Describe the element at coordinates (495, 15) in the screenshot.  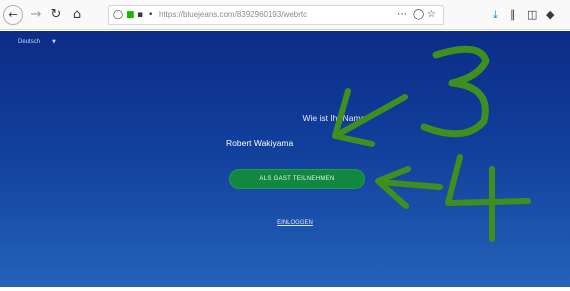
I see `download-icon: ⤓` at that location.